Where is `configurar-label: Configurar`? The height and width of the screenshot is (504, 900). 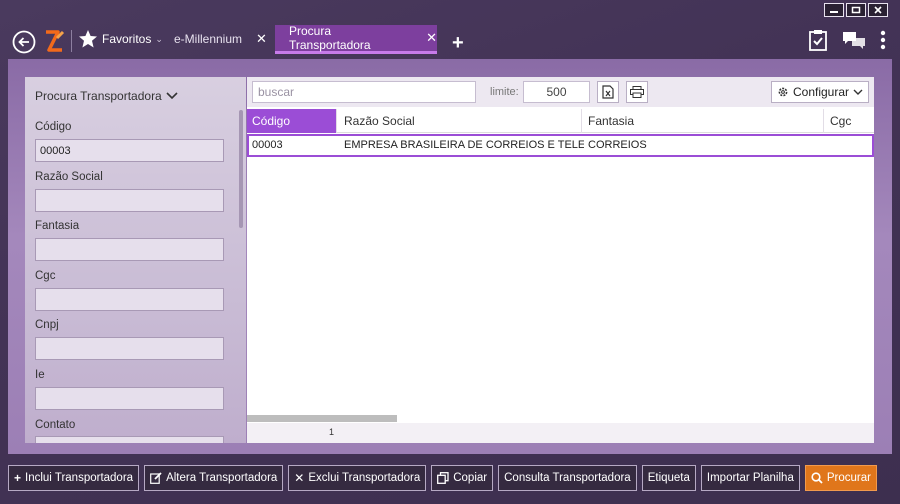
configurar-label: Configurar is located at coordinates (821, 92).